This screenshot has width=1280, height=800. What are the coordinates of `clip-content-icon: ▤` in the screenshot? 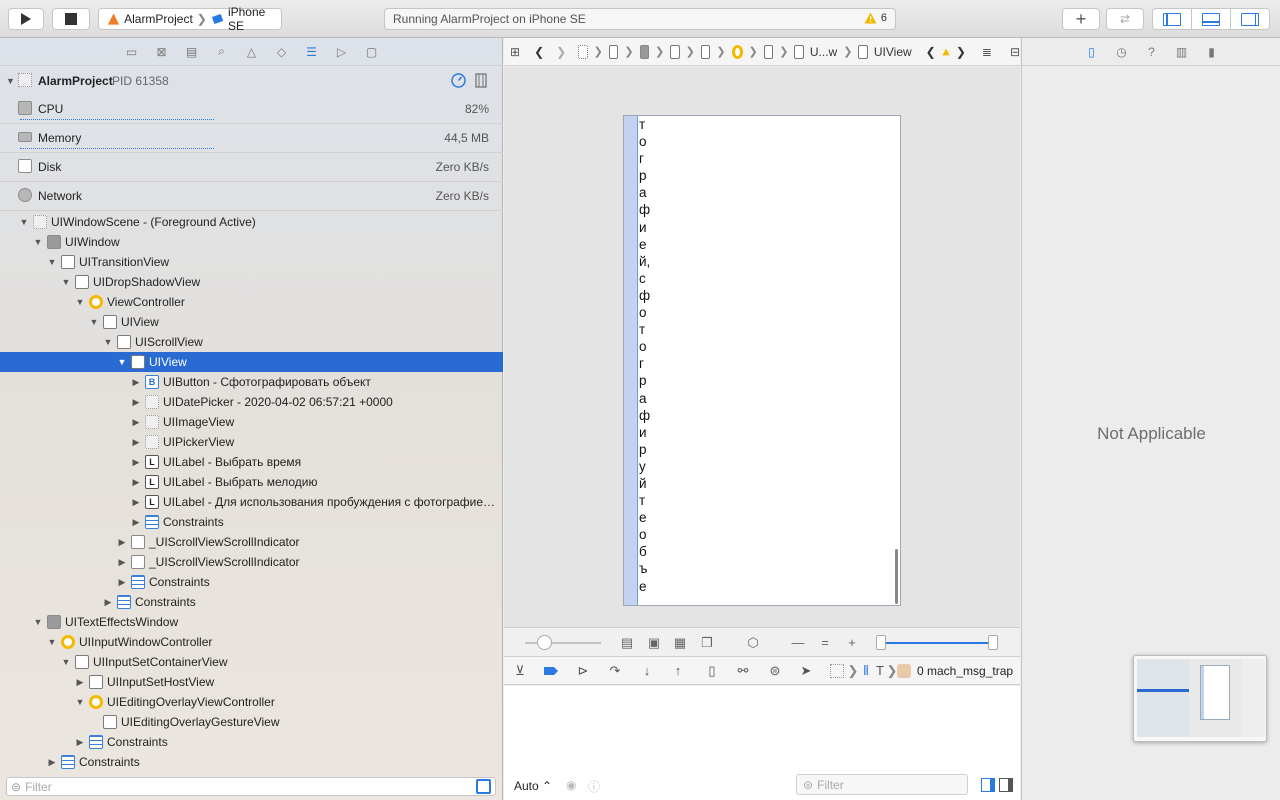 It's located at (627, 643).